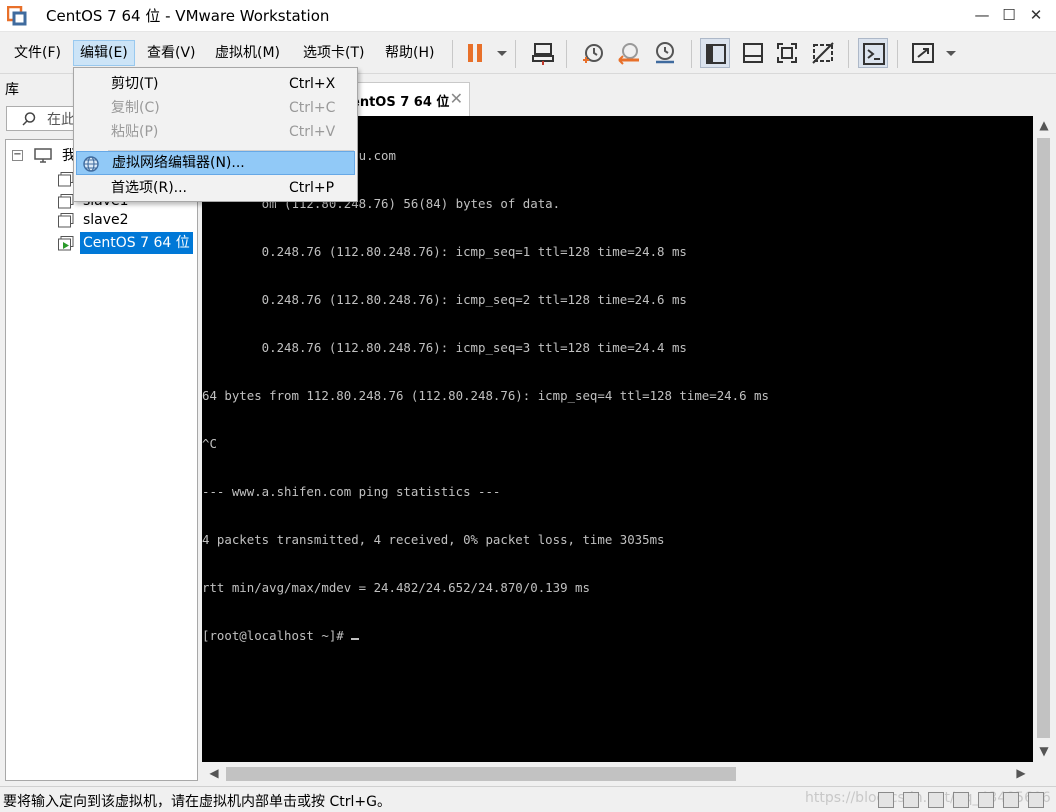  Describe the element at coordinates (104, 53) in the screenshot. I see `menu-edit: 编辑(E)` at that location.